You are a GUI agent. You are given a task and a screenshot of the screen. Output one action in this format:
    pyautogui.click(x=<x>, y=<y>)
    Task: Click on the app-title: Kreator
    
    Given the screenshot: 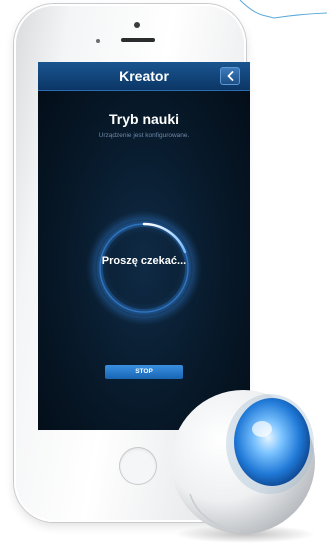 What is the action you would take?
    pyautogui.click(x=144, y=76)
    